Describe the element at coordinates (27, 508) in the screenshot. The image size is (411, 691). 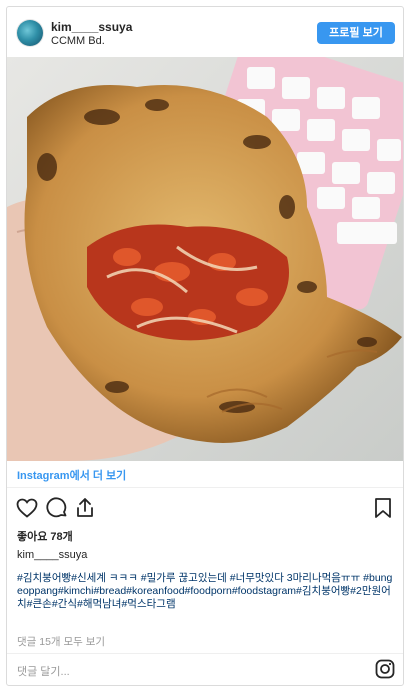
I see `heart-icon` at that location.